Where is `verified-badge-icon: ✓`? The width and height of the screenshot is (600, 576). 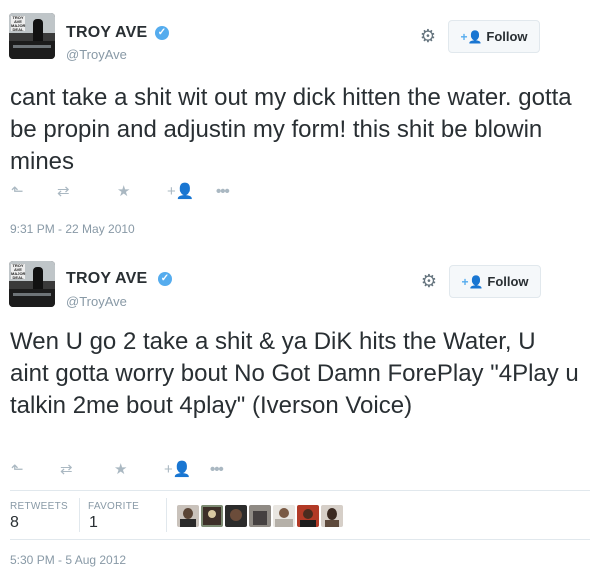 verified-badge-icon: ✓ is located at coordinates (165, 279).